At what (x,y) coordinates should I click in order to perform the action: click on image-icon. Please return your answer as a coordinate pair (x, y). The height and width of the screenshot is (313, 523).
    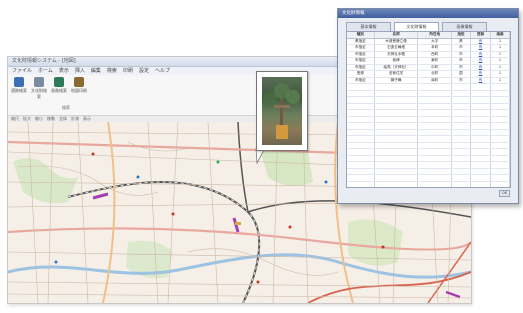
    Looking at the image, I should click on (59, 82).